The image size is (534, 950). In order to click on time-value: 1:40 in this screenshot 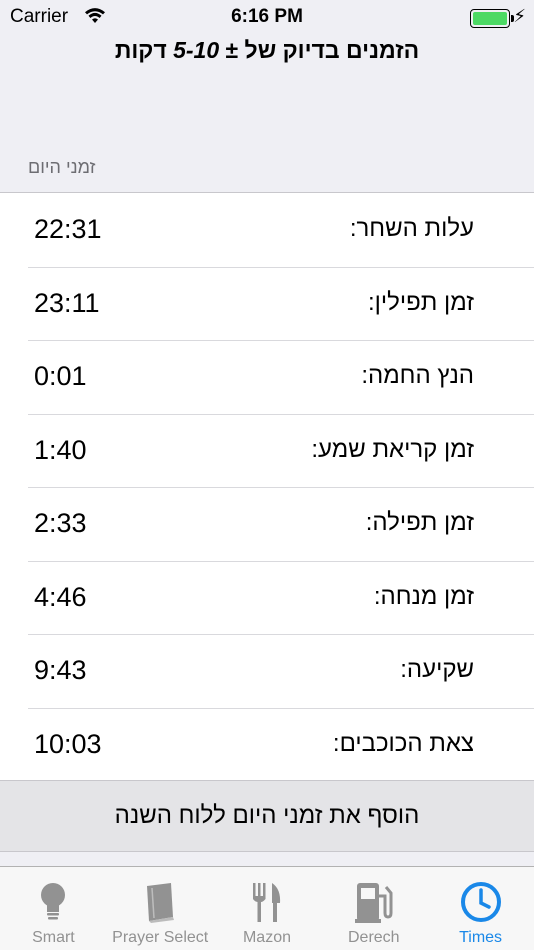, I will do `click(60, 449)`.